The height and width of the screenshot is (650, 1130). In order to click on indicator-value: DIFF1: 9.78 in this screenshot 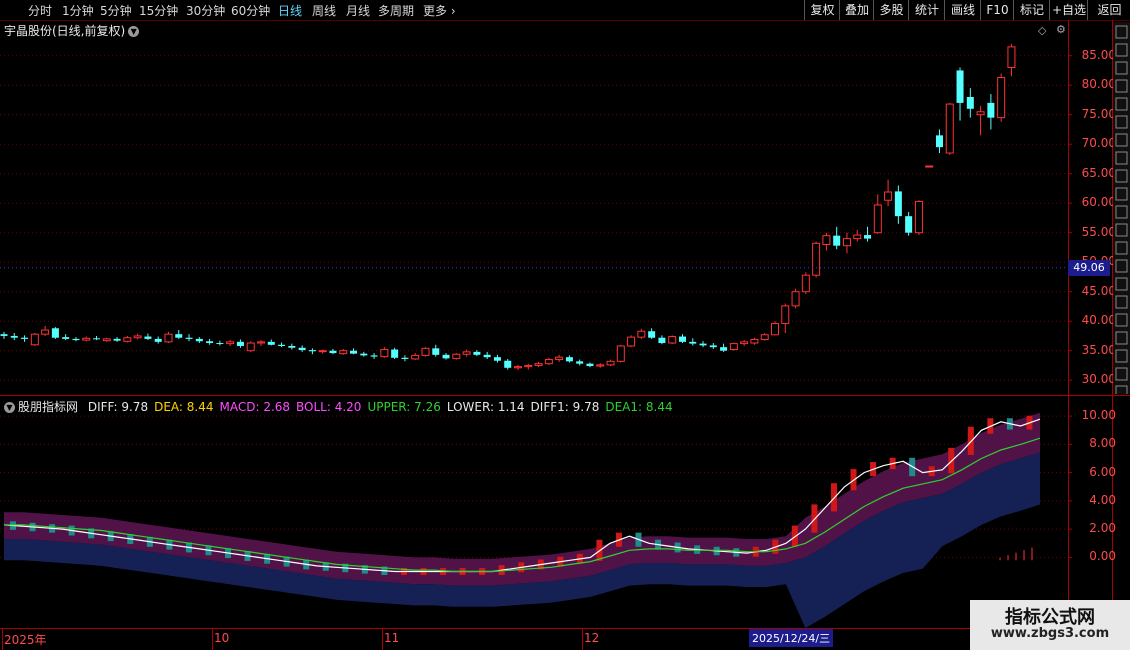, I will do `click(565, 407)`.